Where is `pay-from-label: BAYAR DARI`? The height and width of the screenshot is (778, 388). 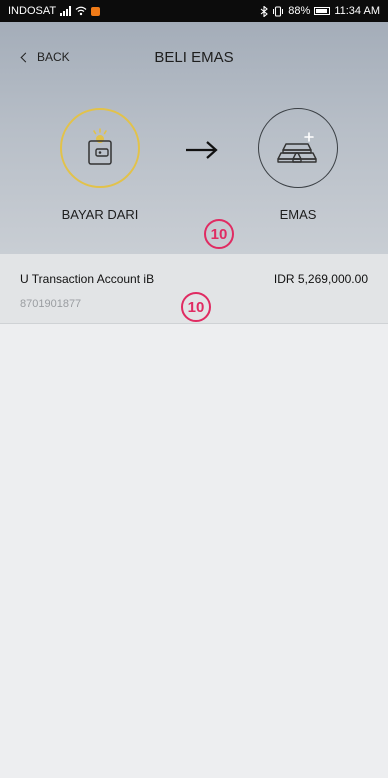 pay-from-label: BAYAR DARI is located at coordinates (100, 214).